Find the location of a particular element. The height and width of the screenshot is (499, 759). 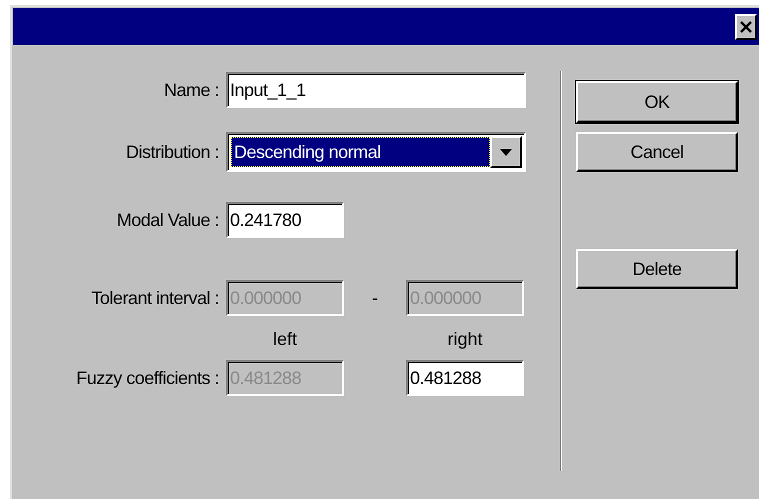

caret-icon is located at coordinates (506, 152).